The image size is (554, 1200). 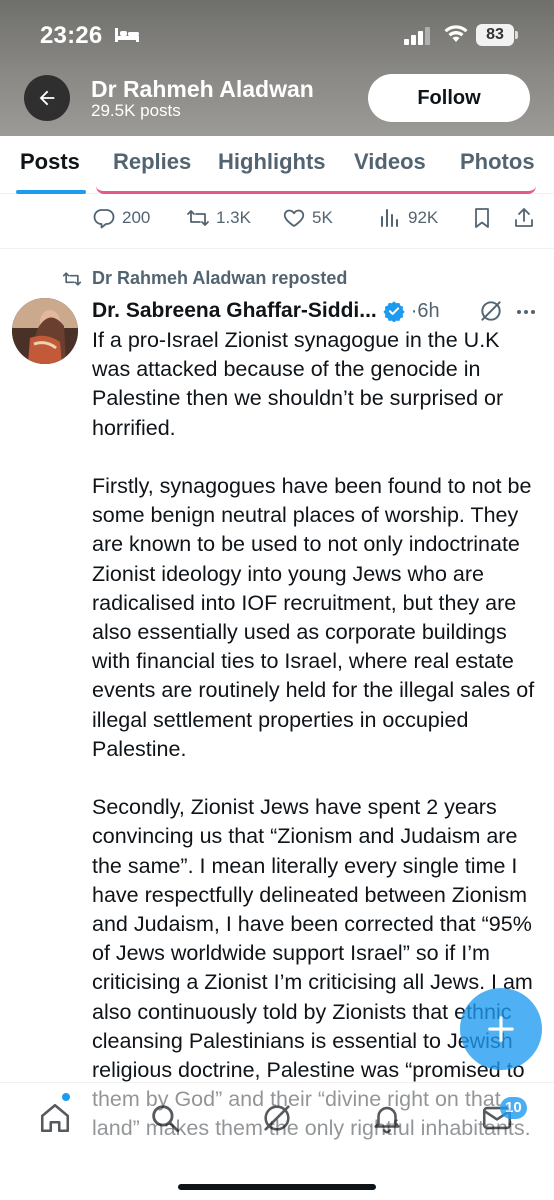 What do you see at coordinates (390, 162) in the screenshot?
I see `tab-videos: Videos` at bounding box center [390, 162].